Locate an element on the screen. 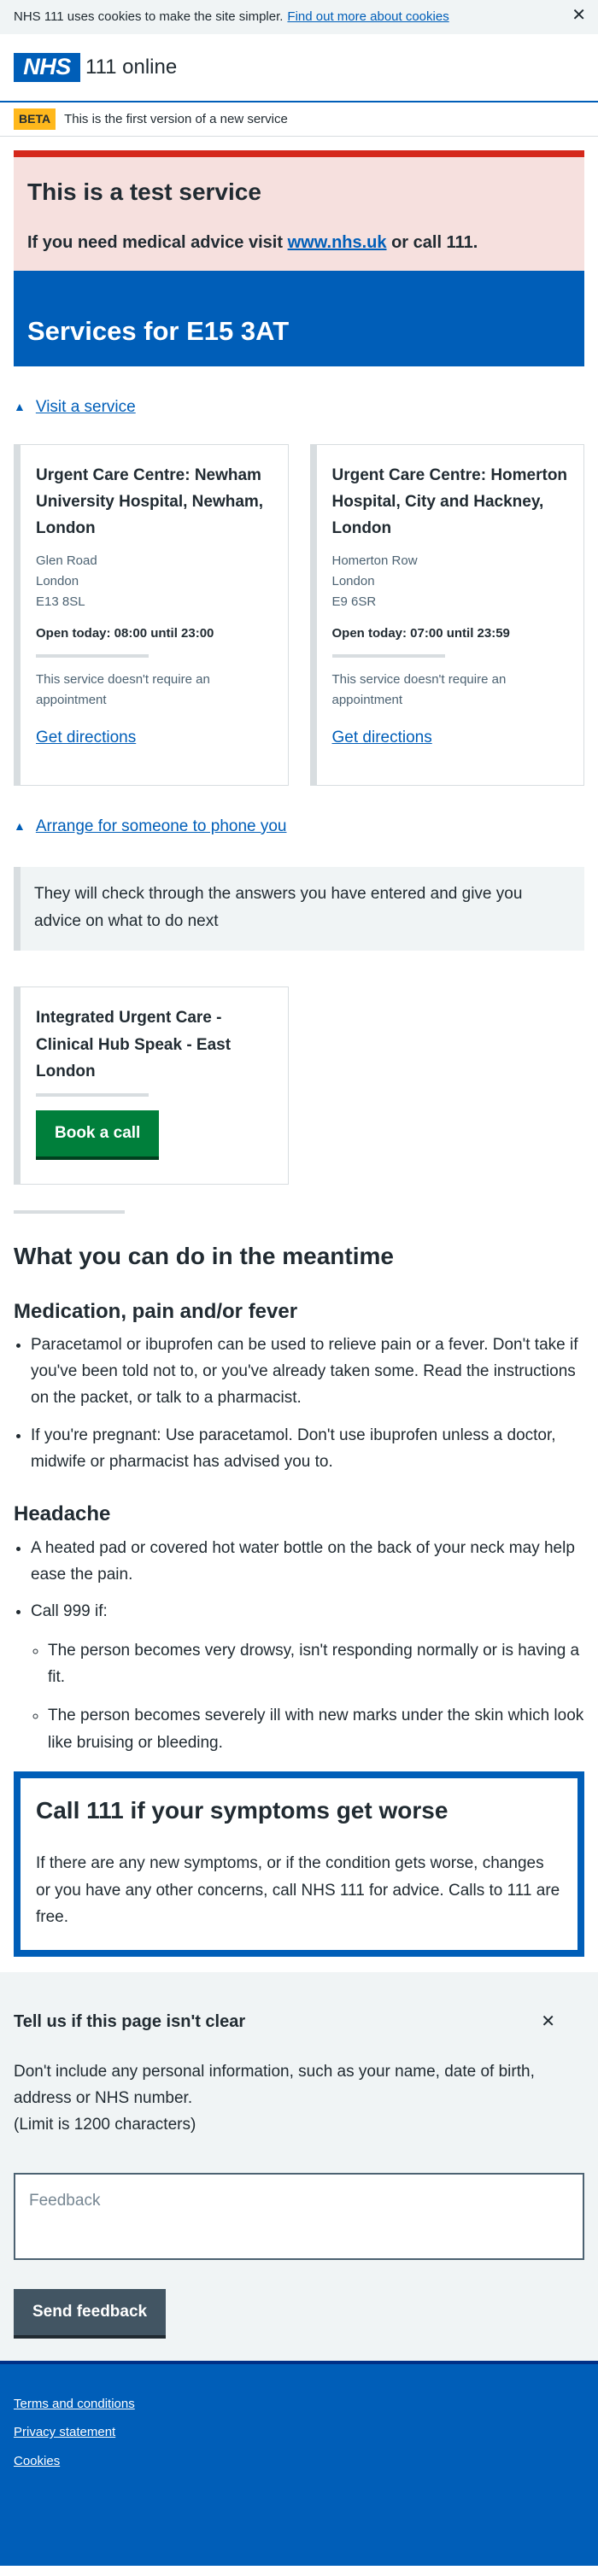 The width and height of the screenshot is (598, 2576). arrange-call-toggle: ▲ Arrange for someone to phone you is located at coordinates (299, 827).